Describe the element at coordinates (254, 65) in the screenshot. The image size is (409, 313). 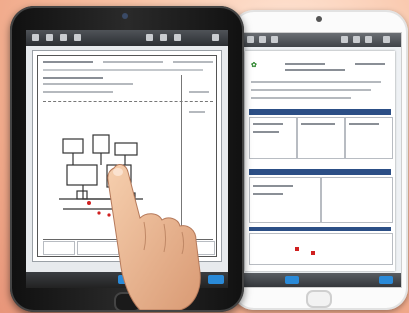
I see `document-logo: ✿` at that location.